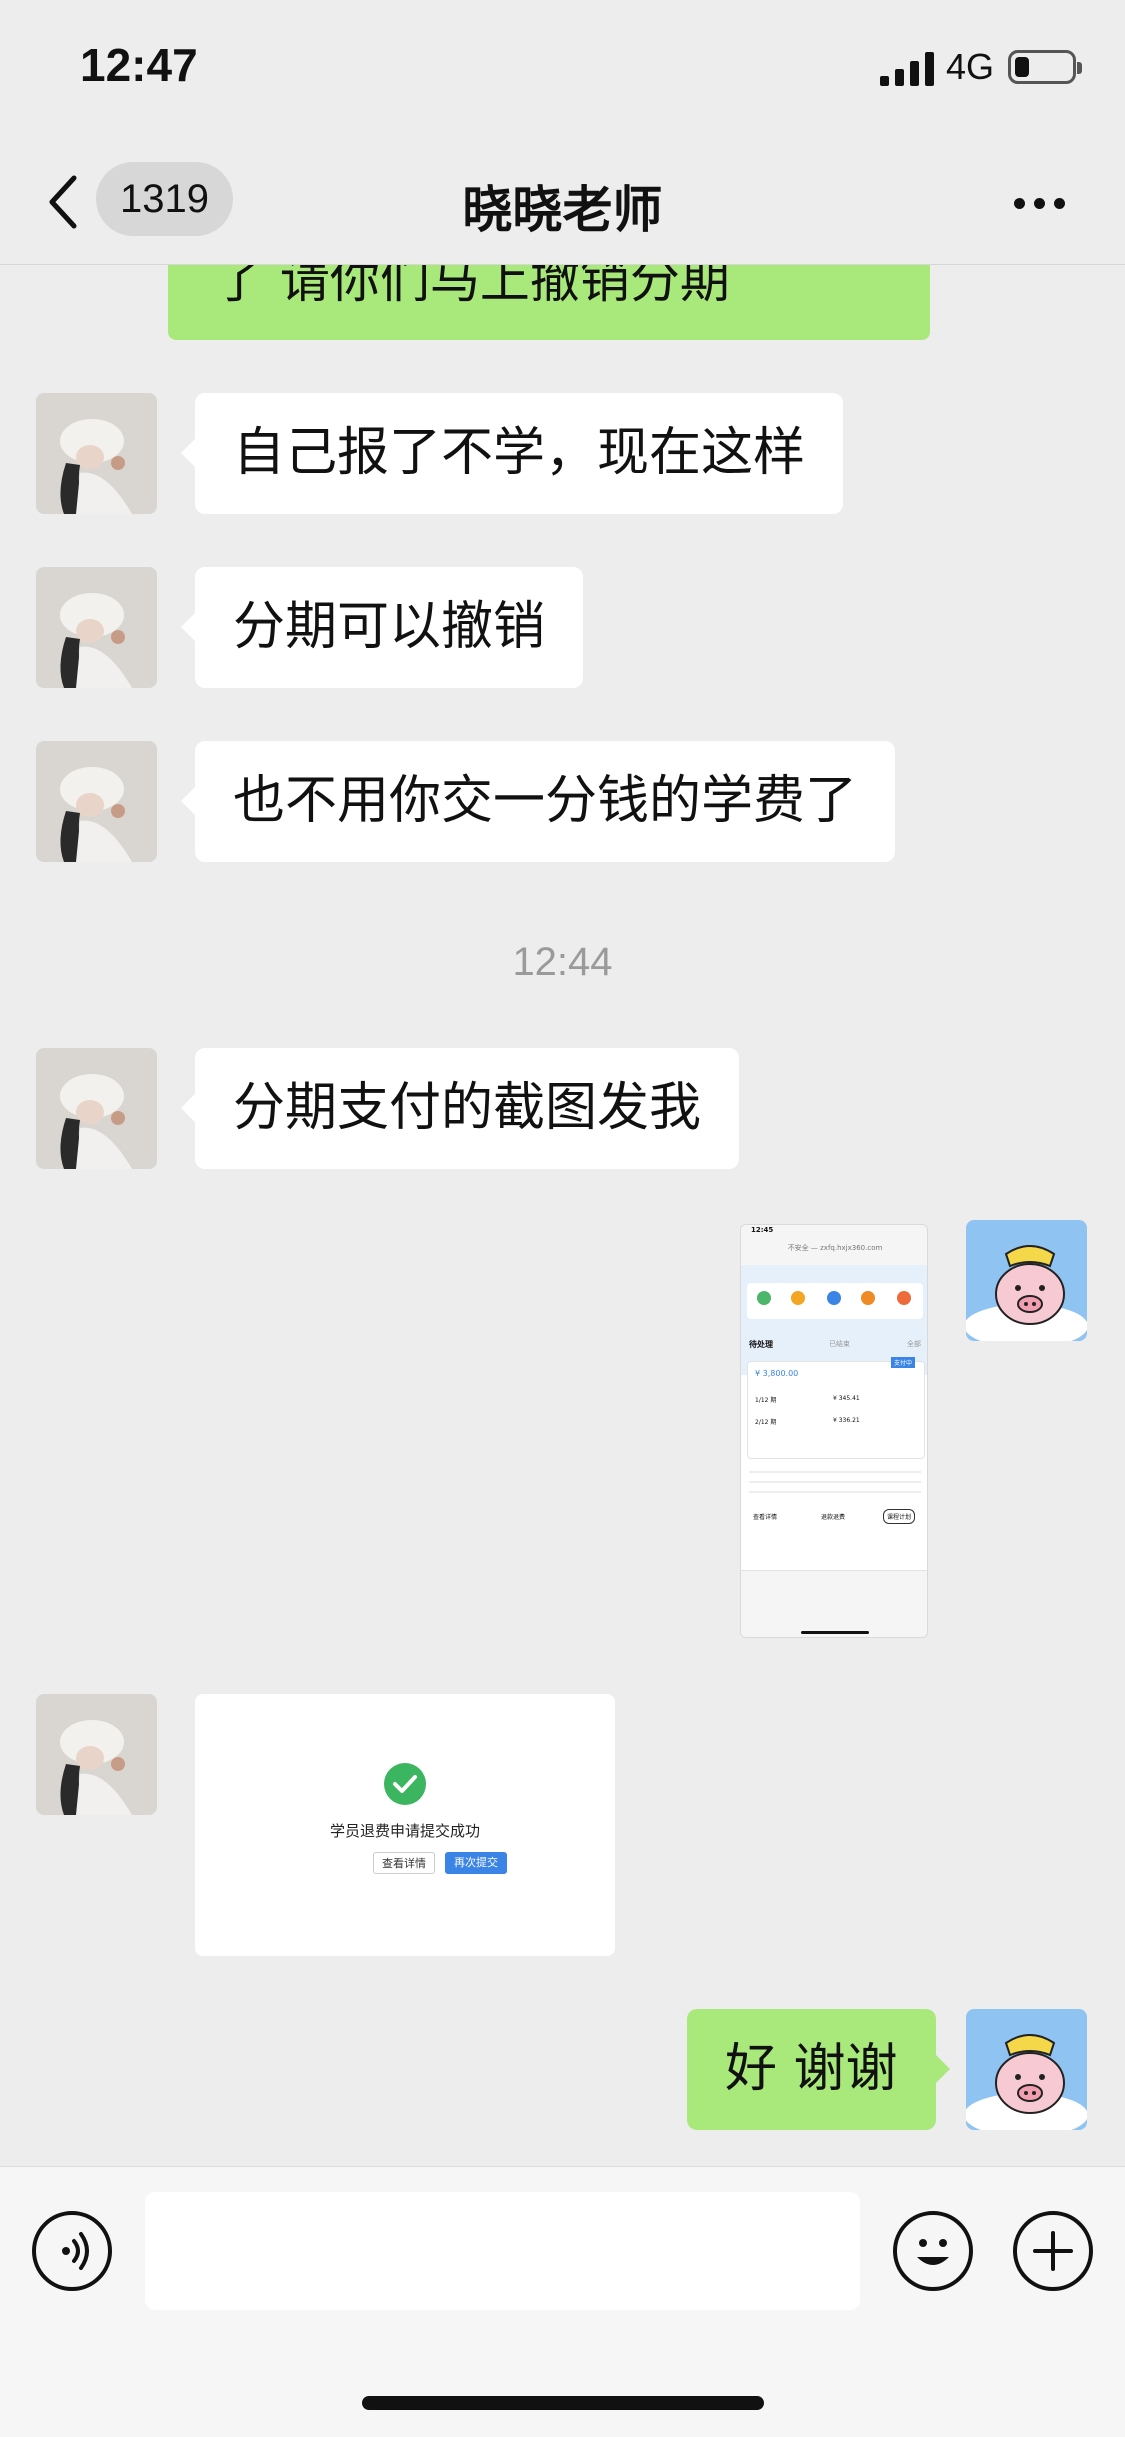  Describe the element at coordinates (476, 1863) in the screenshot. I see `resubmit-button: 再次提交` at that location.